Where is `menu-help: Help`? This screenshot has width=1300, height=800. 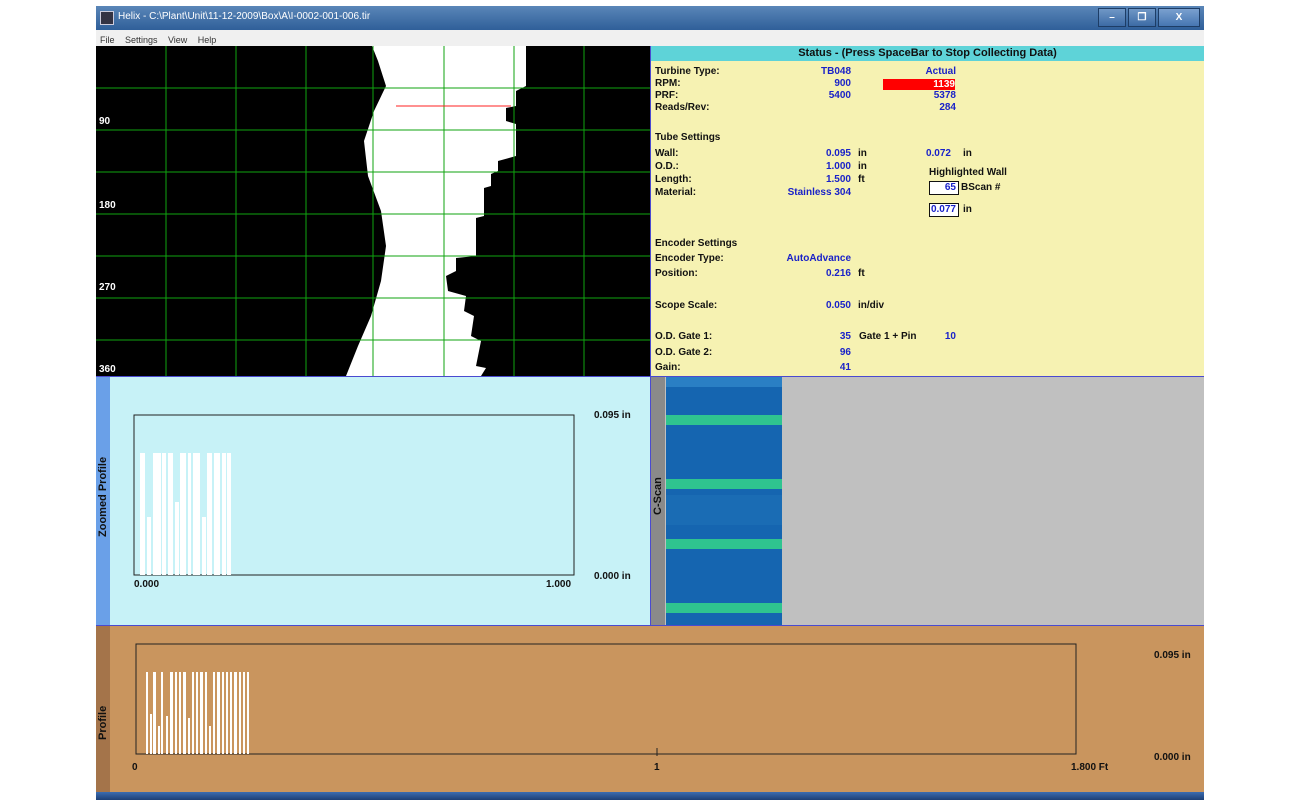 menu-help: Help is located at coordinates (207, 40).